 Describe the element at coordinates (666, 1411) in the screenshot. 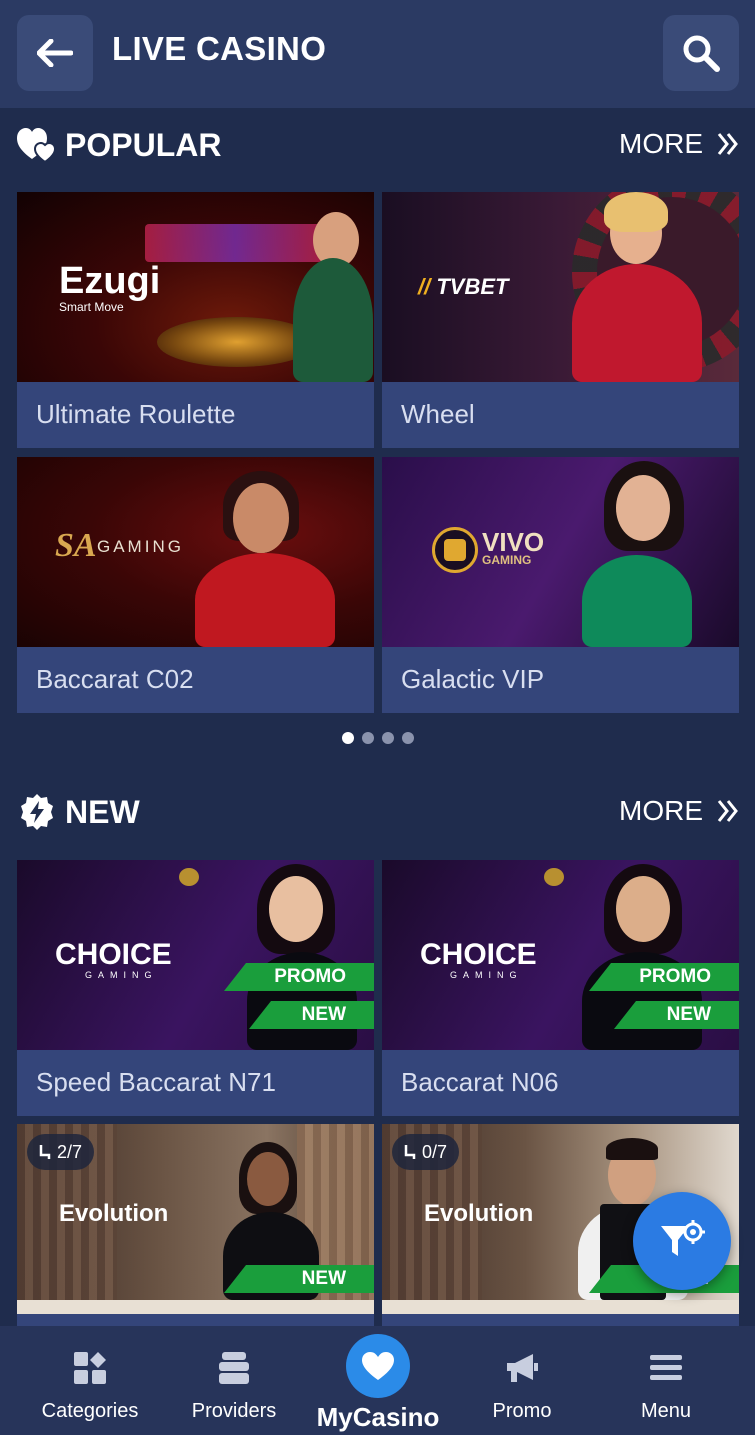

I see `nav-label: Menu` at that location.